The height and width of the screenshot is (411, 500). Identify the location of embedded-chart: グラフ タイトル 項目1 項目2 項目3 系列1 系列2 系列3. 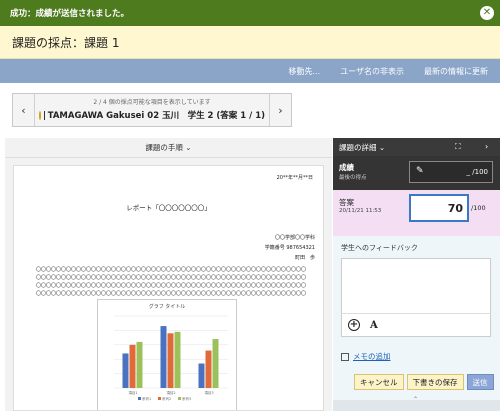
(167, 354).